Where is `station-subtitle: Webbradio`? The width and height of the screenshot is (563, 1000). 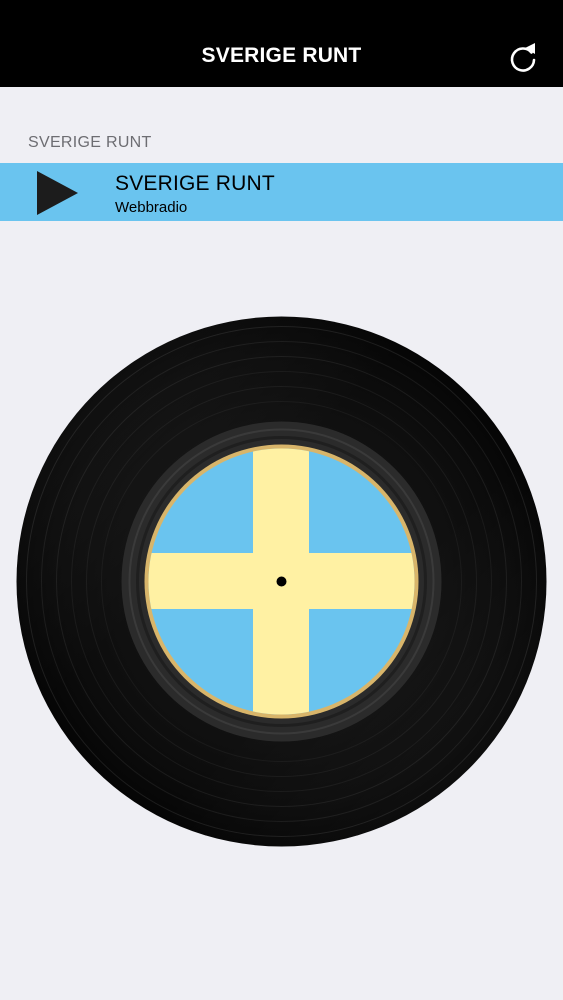 station-subtitle: Webbradio is located at coordinates (151, 207).